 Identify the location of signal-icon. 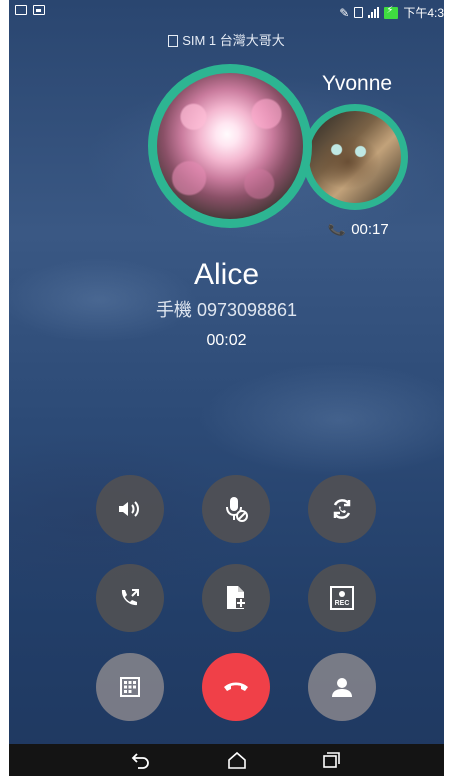
(374, 12).